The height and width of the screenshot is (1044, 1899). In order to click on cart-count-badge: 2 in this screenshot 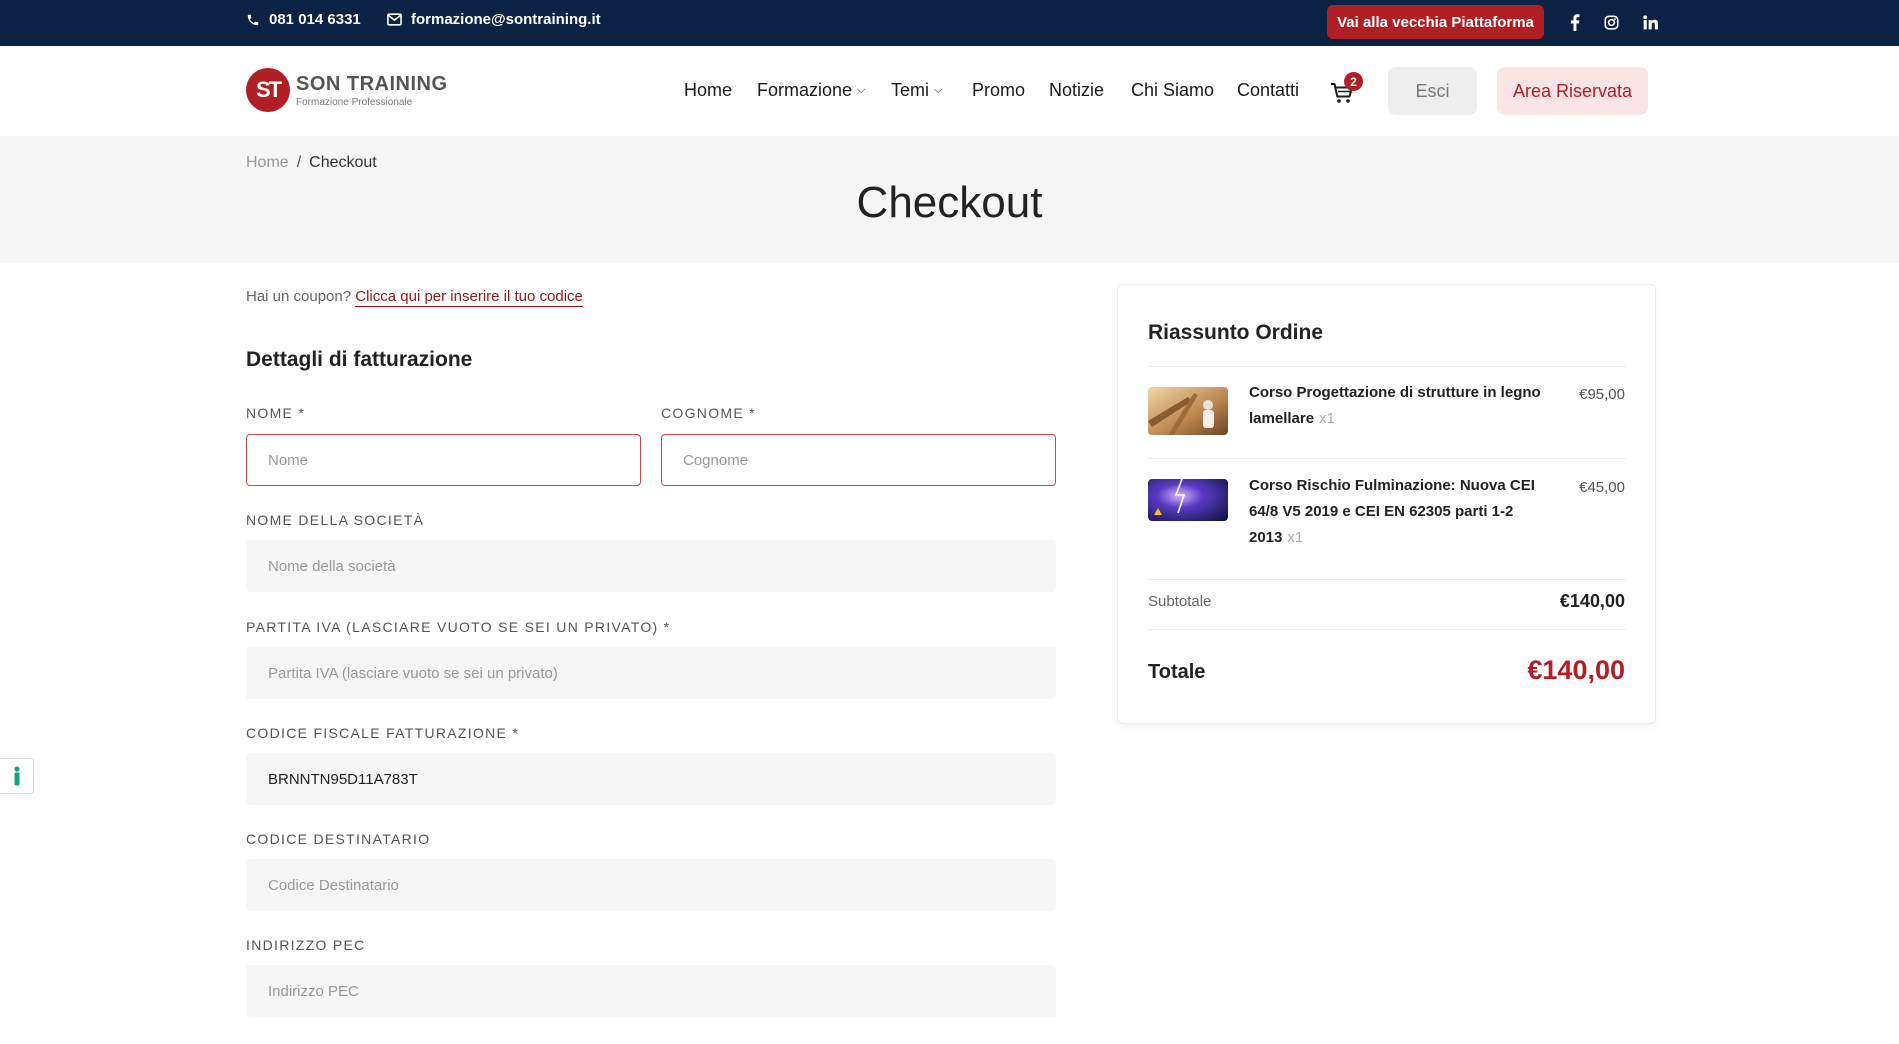, I will do `click(1353, 81)`.